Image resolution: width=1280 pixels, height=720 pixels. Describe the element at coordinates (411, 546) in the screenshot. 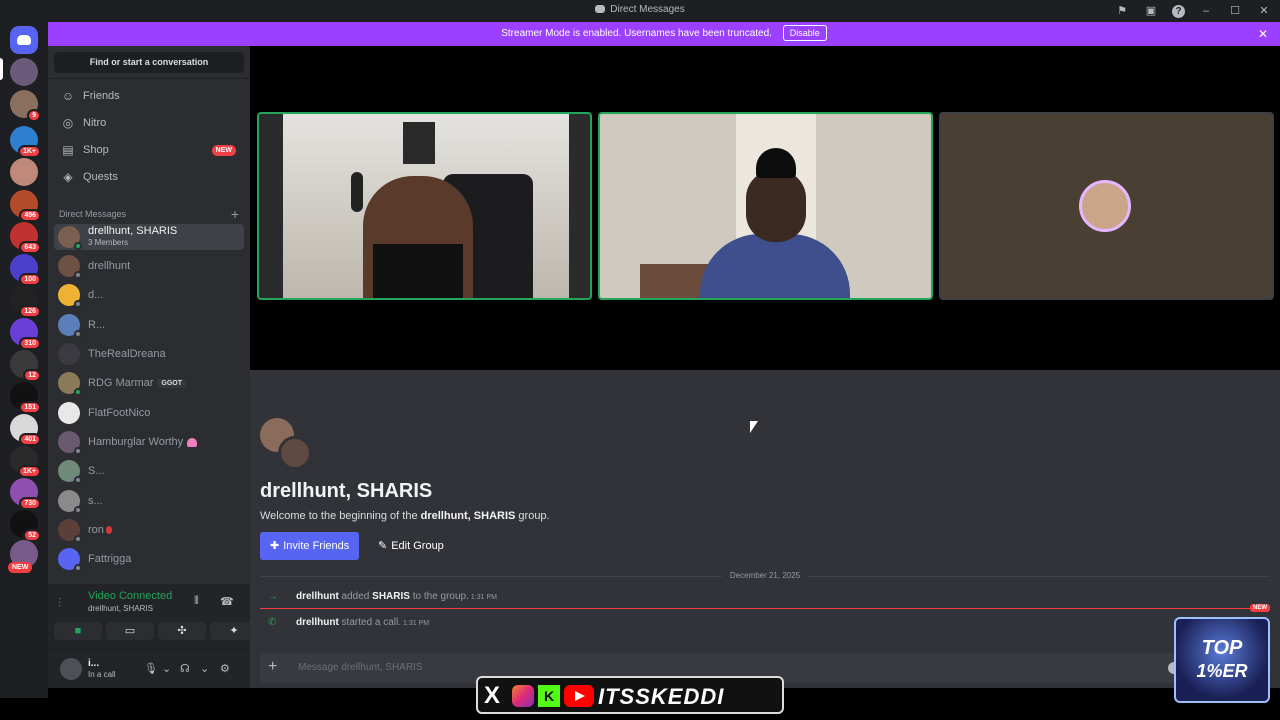

I see `edit-group-button: ✎ Edit Group` at that location.